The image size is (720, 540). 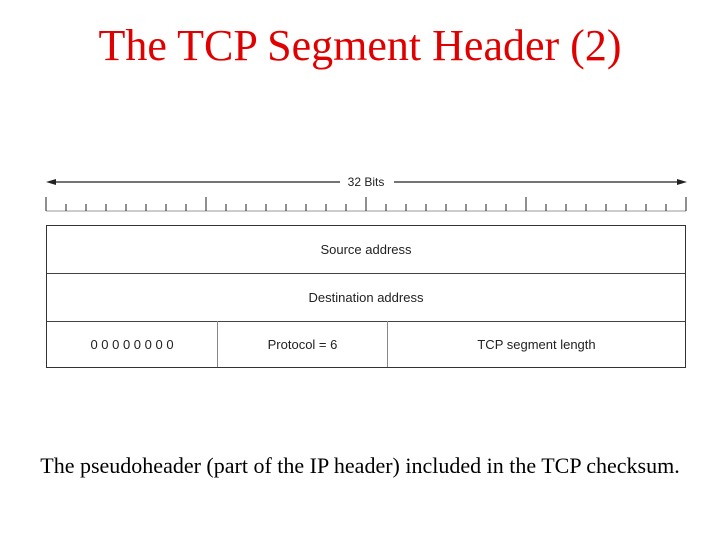 What do you see at coordinates (303, 344) in the screenshot?
I see `field-protocol: Protocol = 6` at bounding box center [303, 344].